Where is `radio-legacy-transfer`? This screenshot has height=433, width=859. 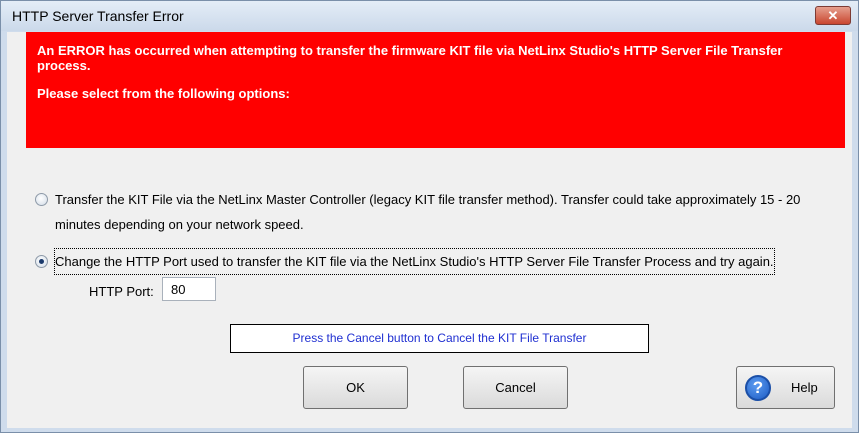
radio-legacy-transfer is located at coordinates (41, 199).